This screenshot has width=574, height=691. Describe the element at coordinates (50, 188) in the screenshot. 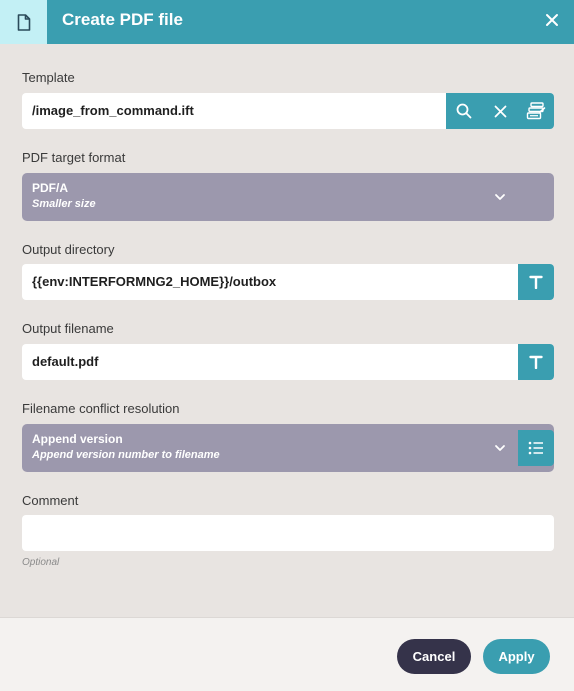

I see `pdf-format-selected: PDF/A` at that location.